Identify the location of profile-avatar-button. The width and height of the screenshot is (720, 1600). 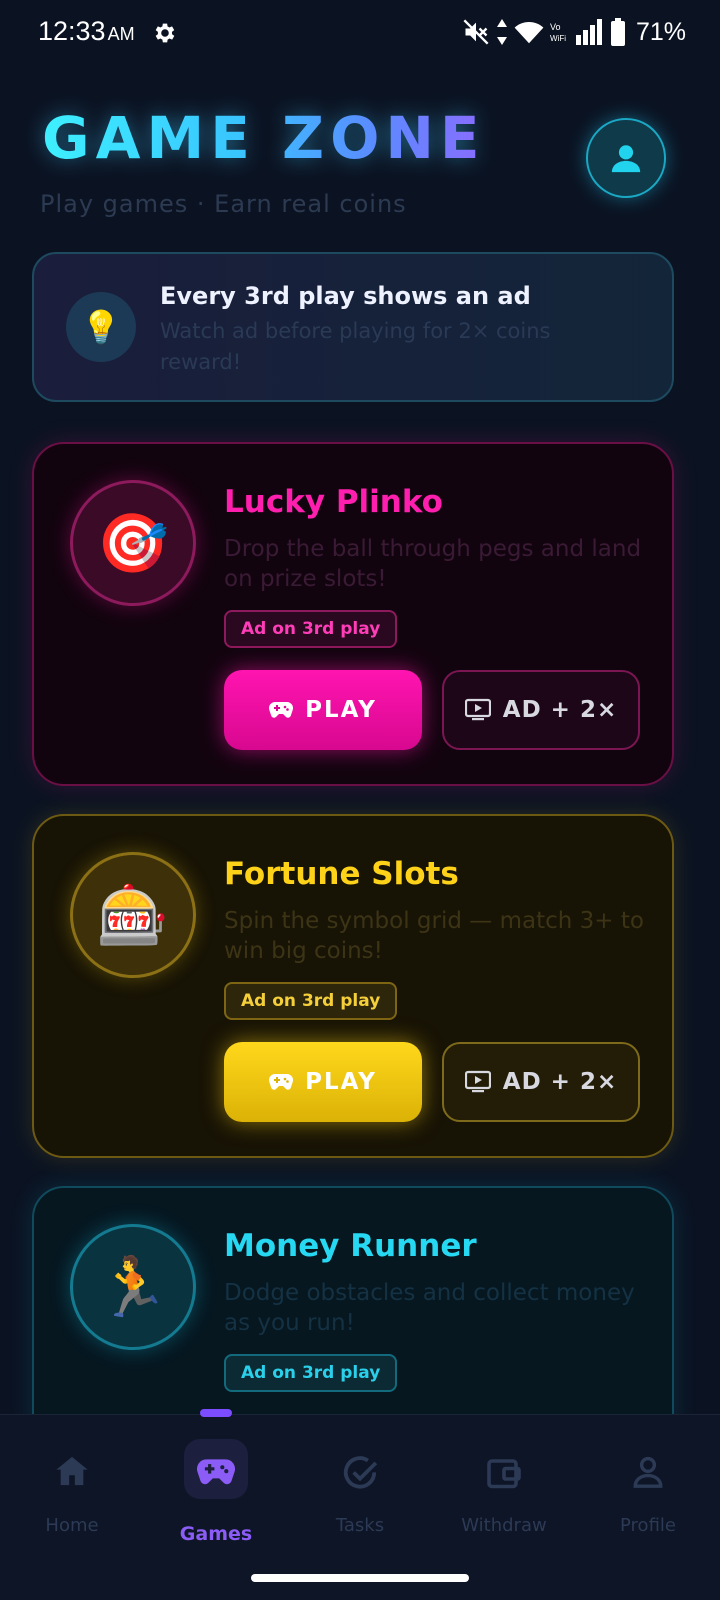
(626, 158).